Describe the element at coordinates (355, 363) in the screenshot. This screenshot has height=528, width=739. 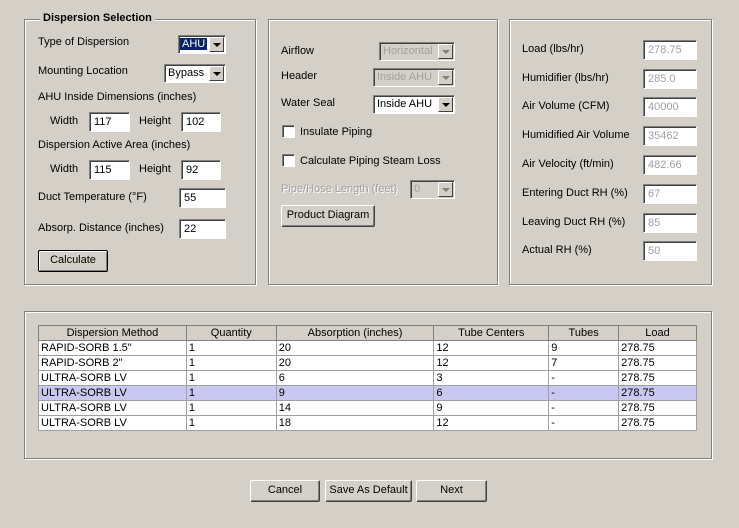
I see `table-cell: 20` at that location.